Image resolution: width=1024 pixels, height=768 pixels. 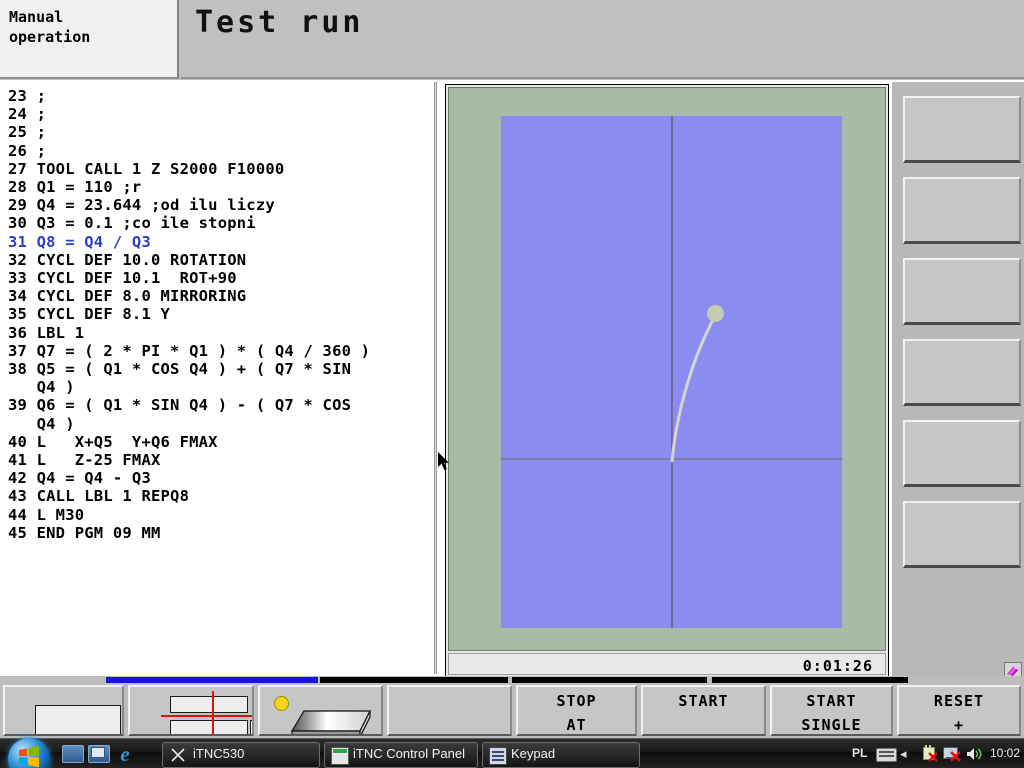 What do you see at coordinates (41, 423) in the screenshot?
I see `program-line-39-continuation: Q4 )` at bounding box center [41, 423].